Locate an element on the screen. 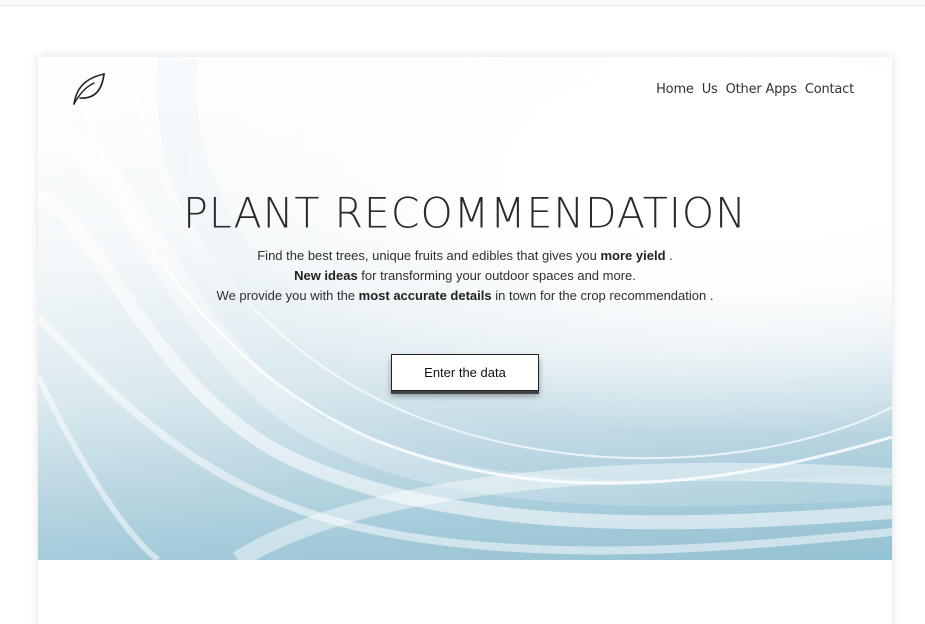  enter-data-button: Enter the data is located at coordinates (465, 372).